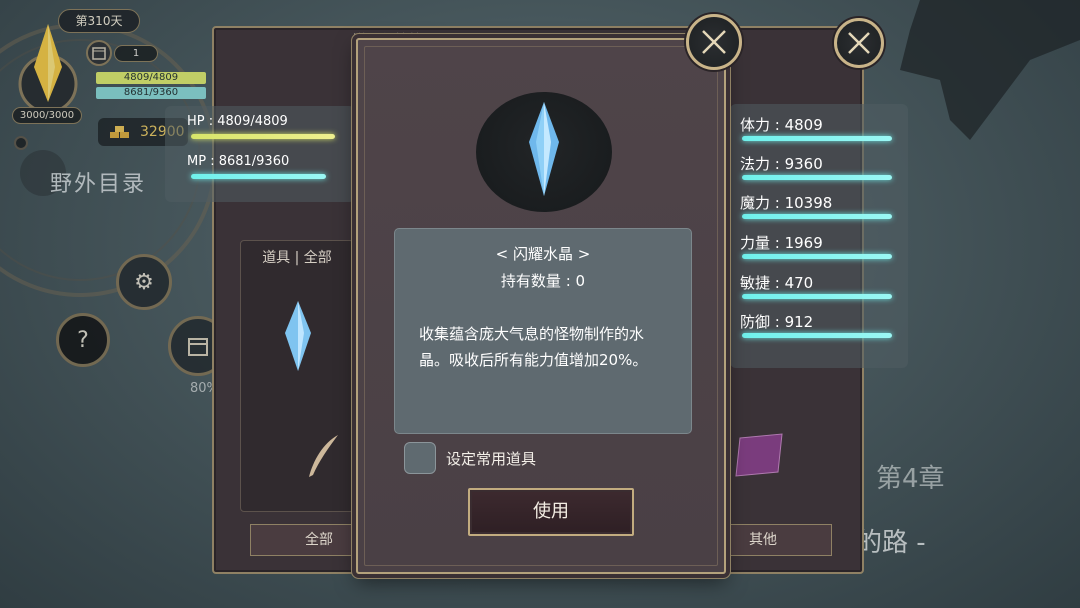 Image resolution: width=1080 pixels, height=608 pixels. I want to click on stat-row-magic: 魔力 : 10398, so click(820, 205).